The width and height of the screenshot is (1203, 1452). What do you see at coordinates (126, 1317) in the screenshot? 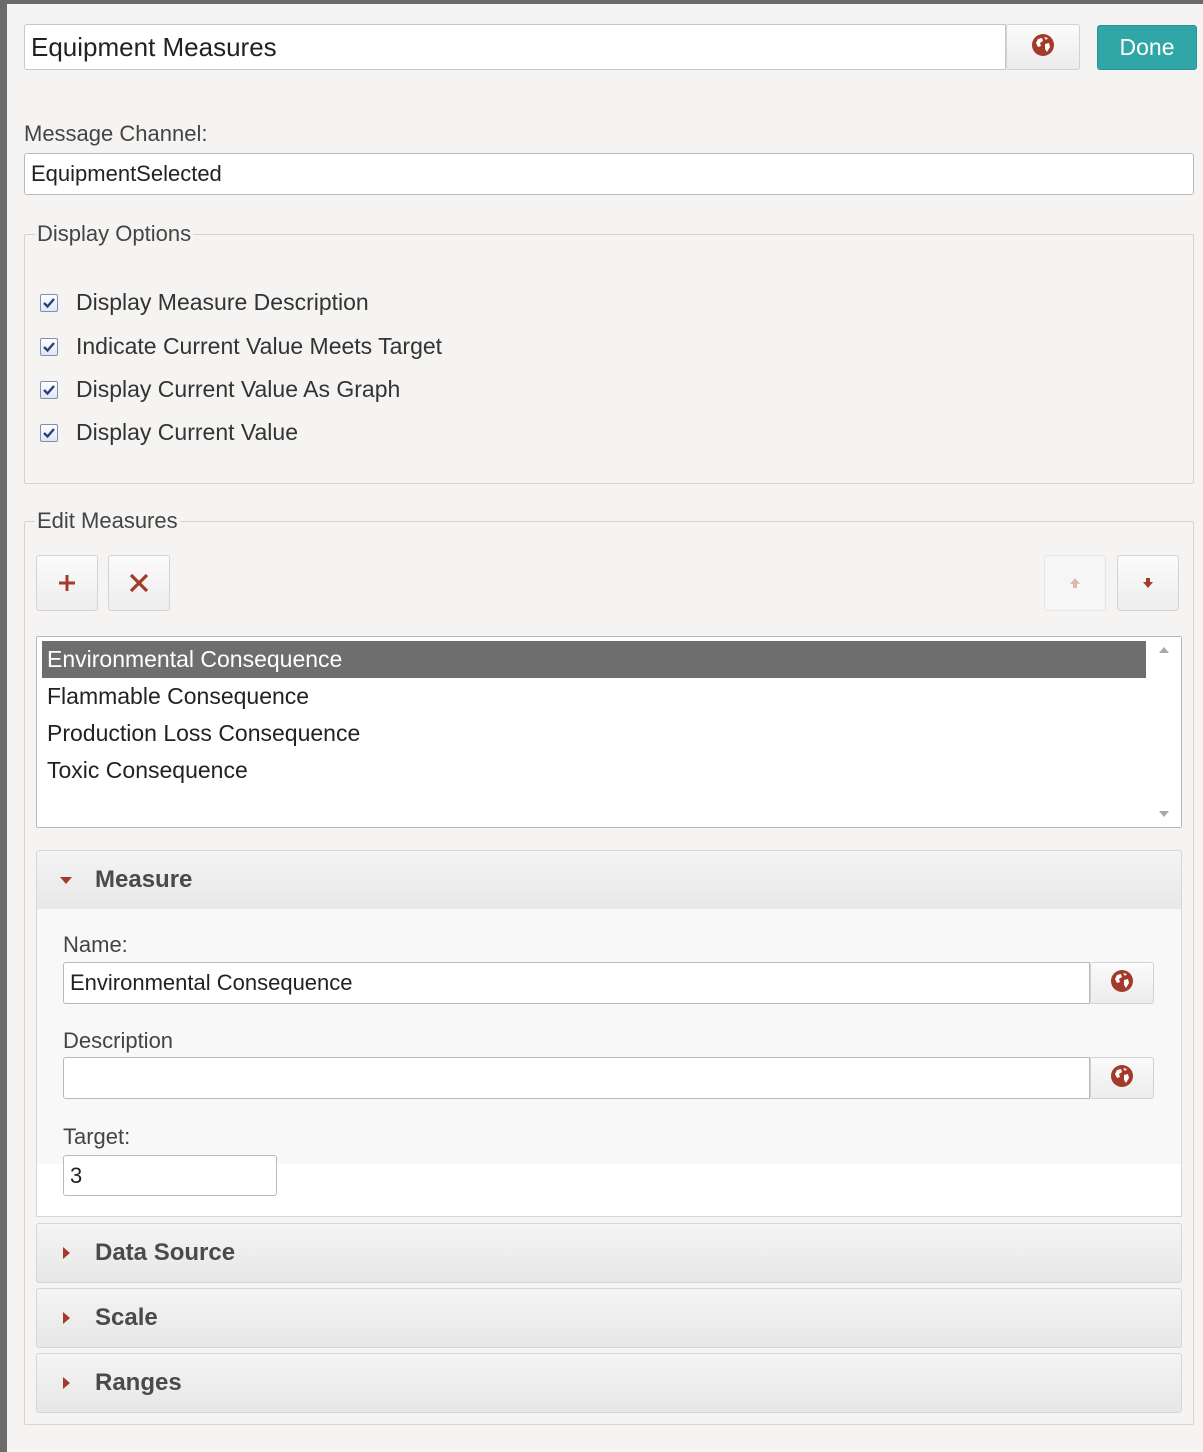
I see `scale-section-title: Scale` at bounding box center [126, 1317].